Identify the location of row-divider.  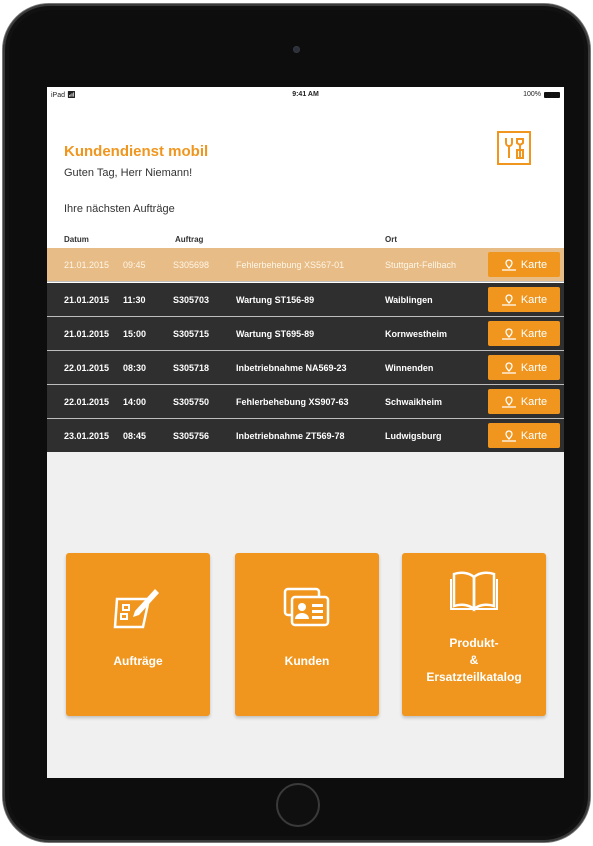
(305, 281).